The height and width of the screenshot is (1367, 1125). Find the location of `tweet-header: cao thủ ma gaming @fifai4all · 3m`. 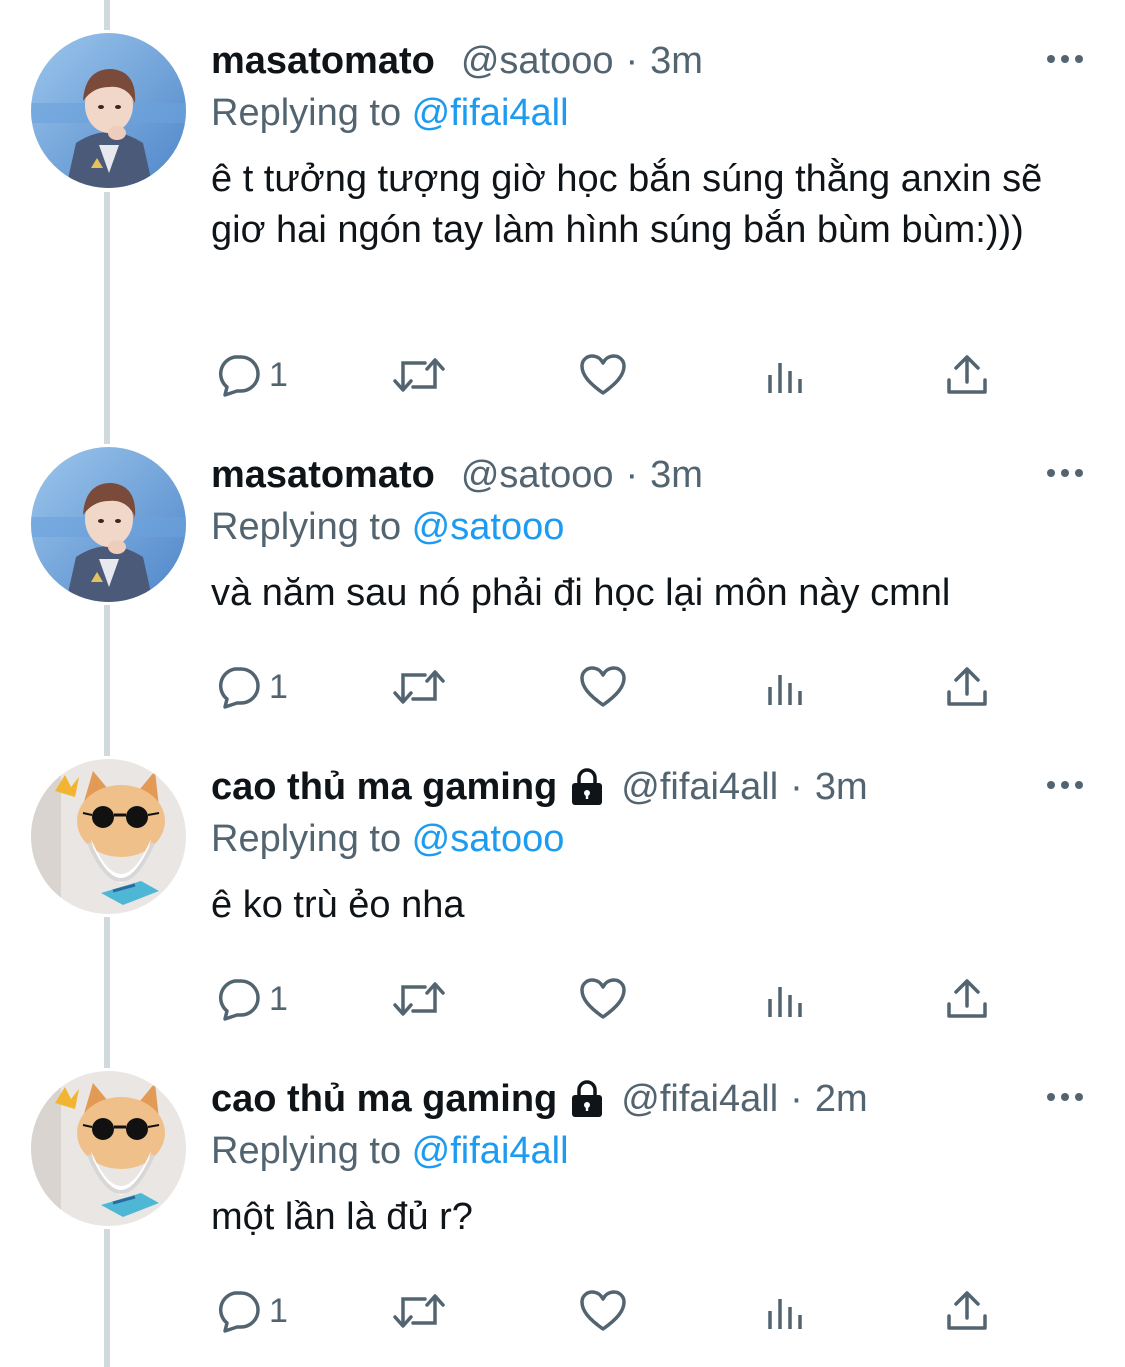

tweet-header: cao thủ ma gaming @fifai4all · 3m is located at coordinates (539, 787).